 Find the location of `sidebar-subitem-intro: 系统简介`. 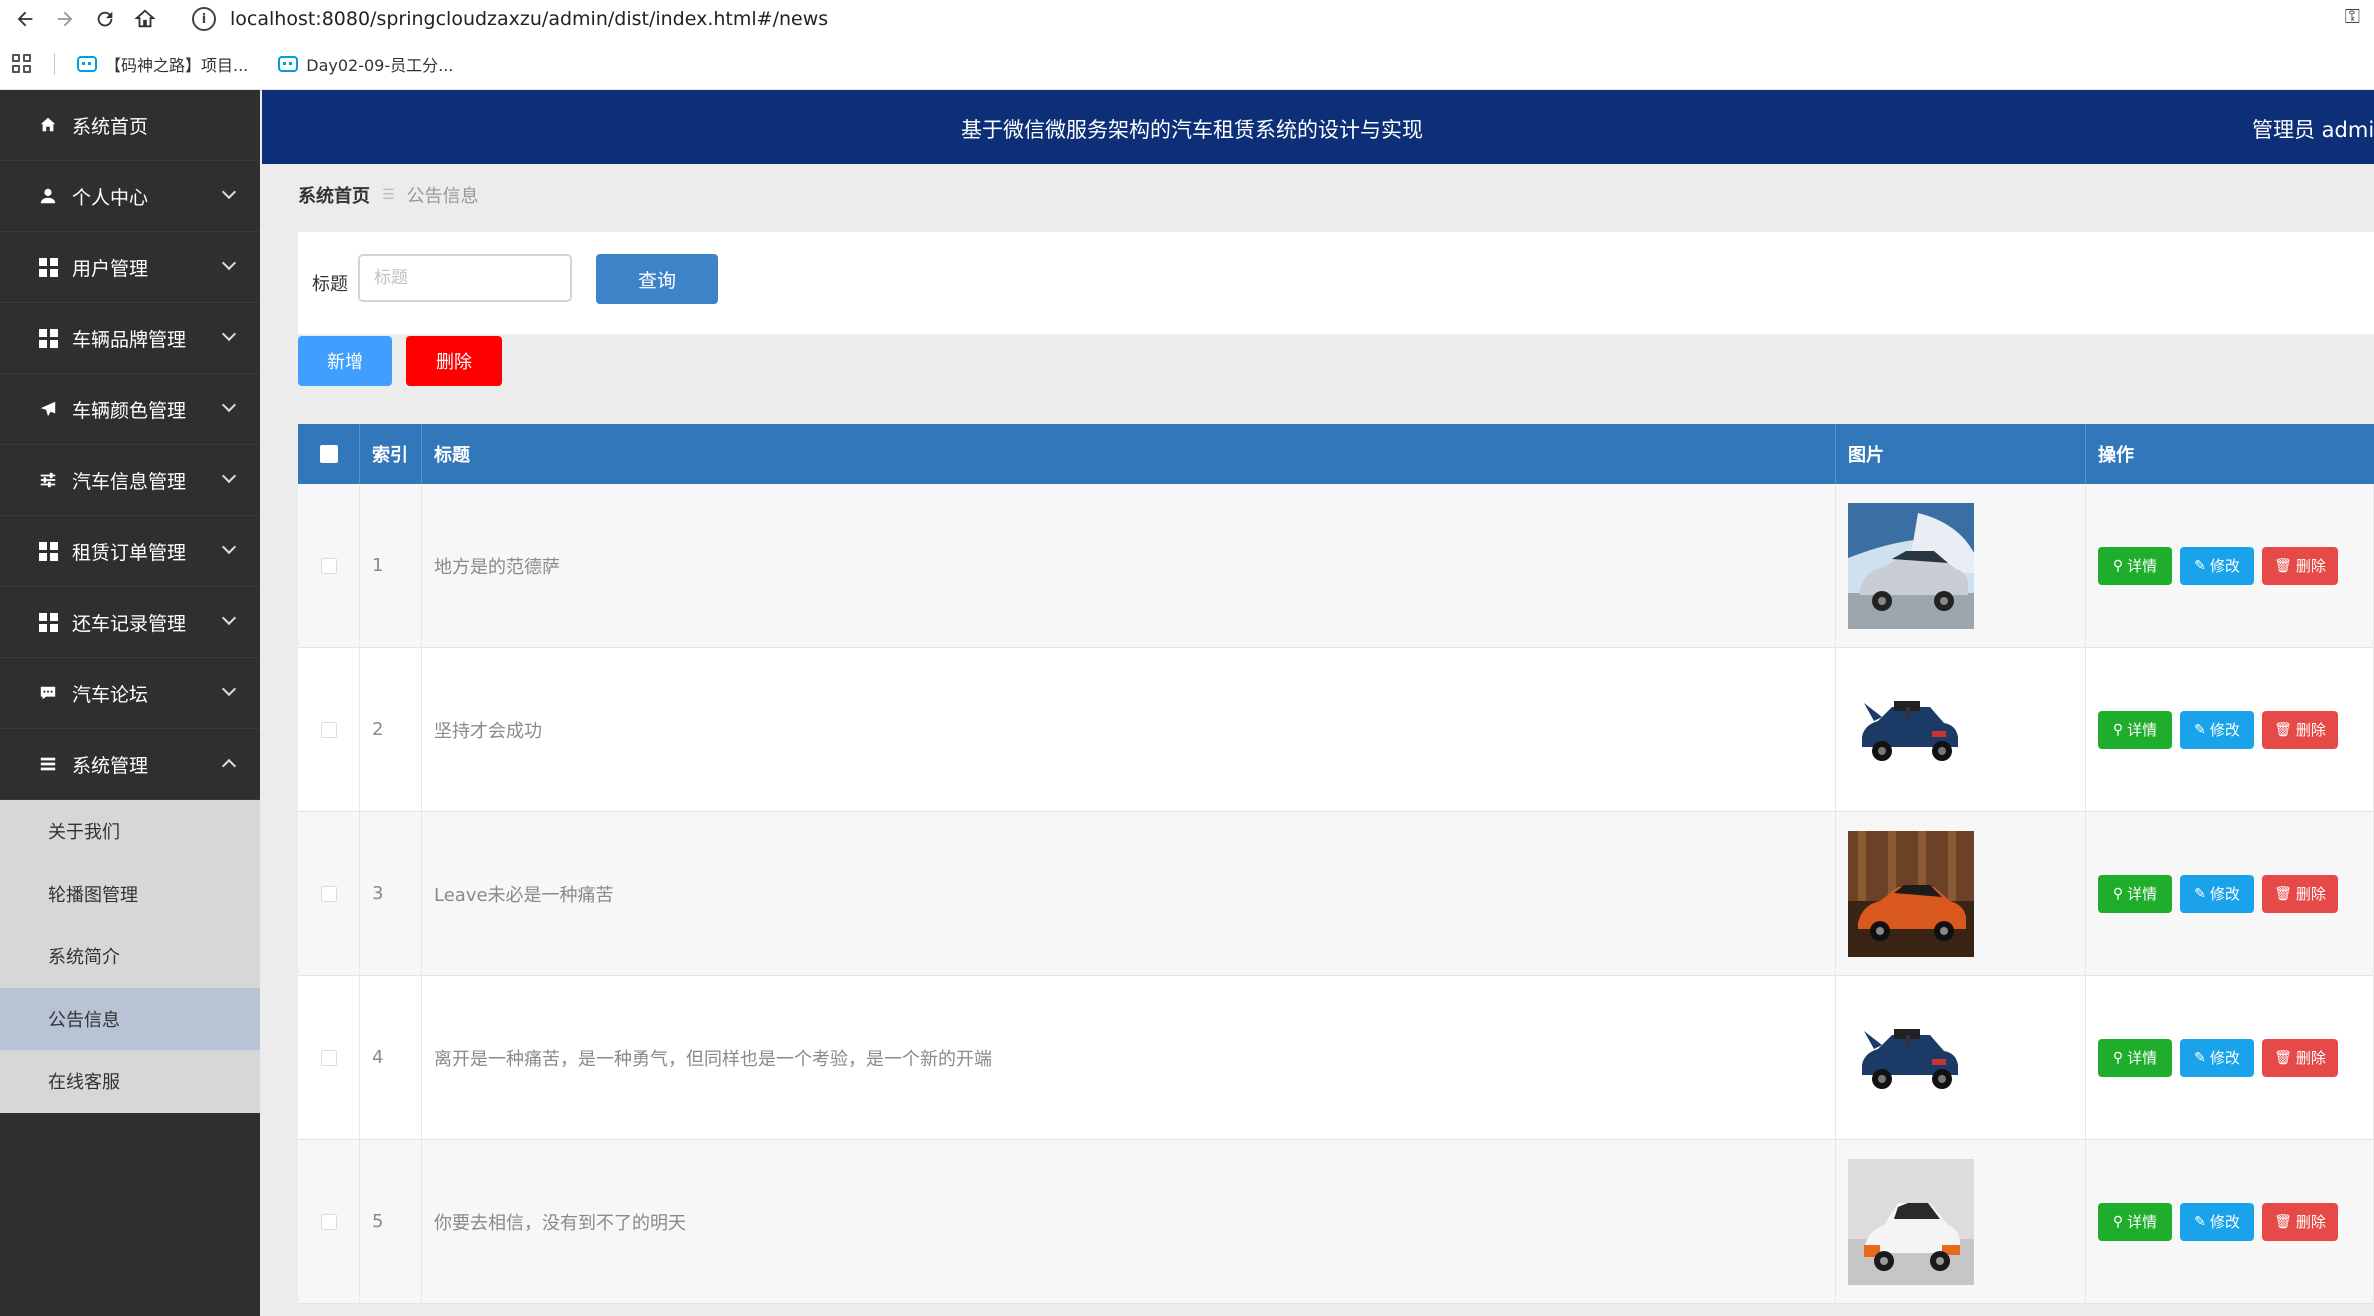

sidebar-subitem-intro: 系统简介 is located at coordinates (130, 956).